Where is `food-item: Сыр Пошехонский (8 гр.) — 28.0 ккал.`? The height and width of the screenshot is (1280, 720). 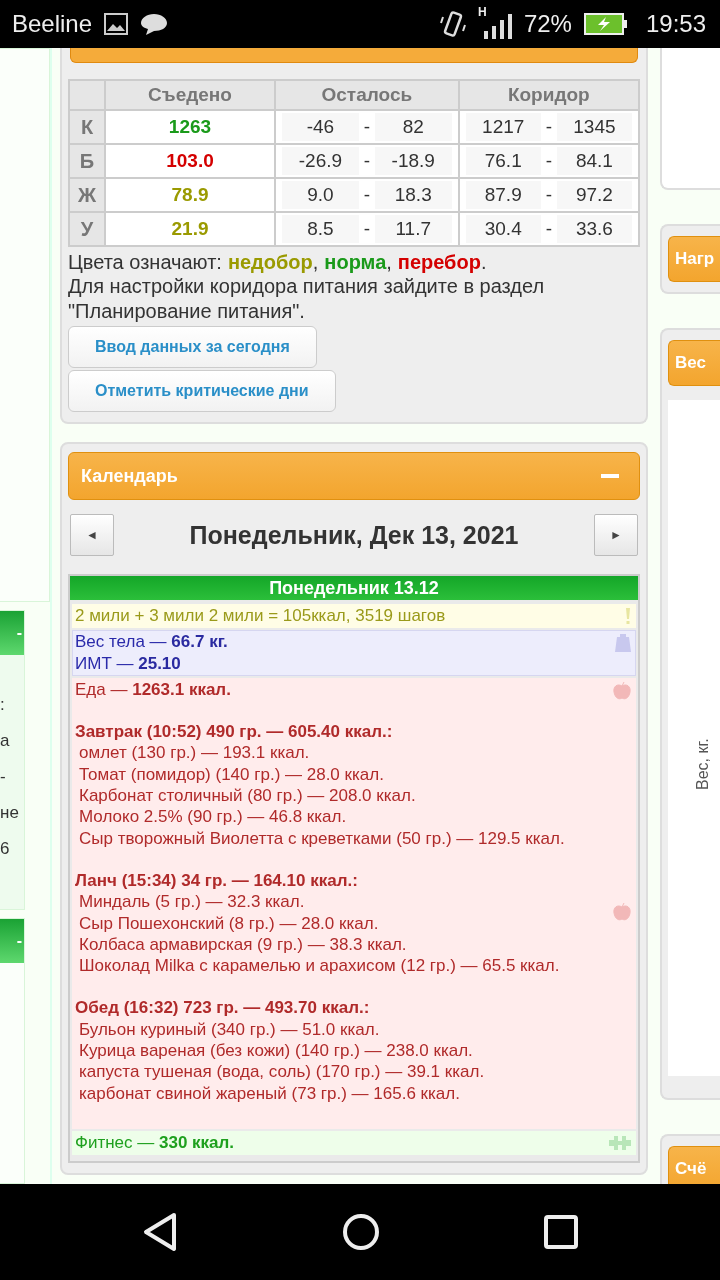 food-item: Сыр Пошехонский (8 гр.) — 28.0 ккал. is located at coordinates (229, 923).